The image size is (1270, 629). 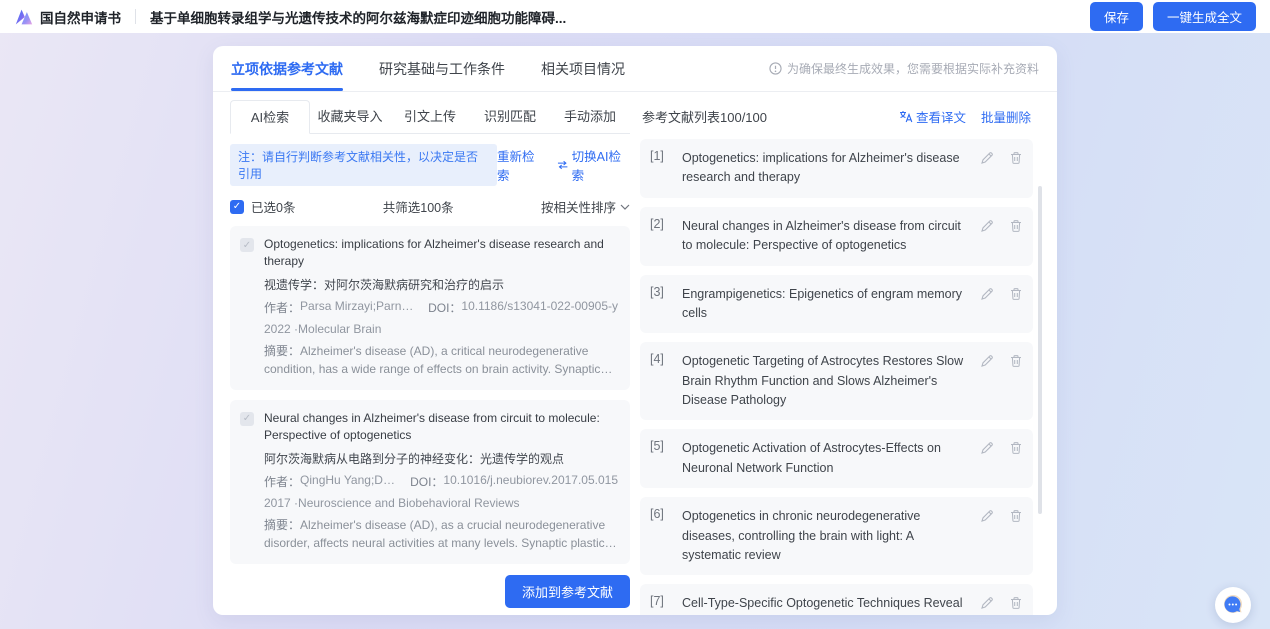 I want to click on item-doi: 10.1186/s13041-022-00905-y, so click(x=539, y=305).